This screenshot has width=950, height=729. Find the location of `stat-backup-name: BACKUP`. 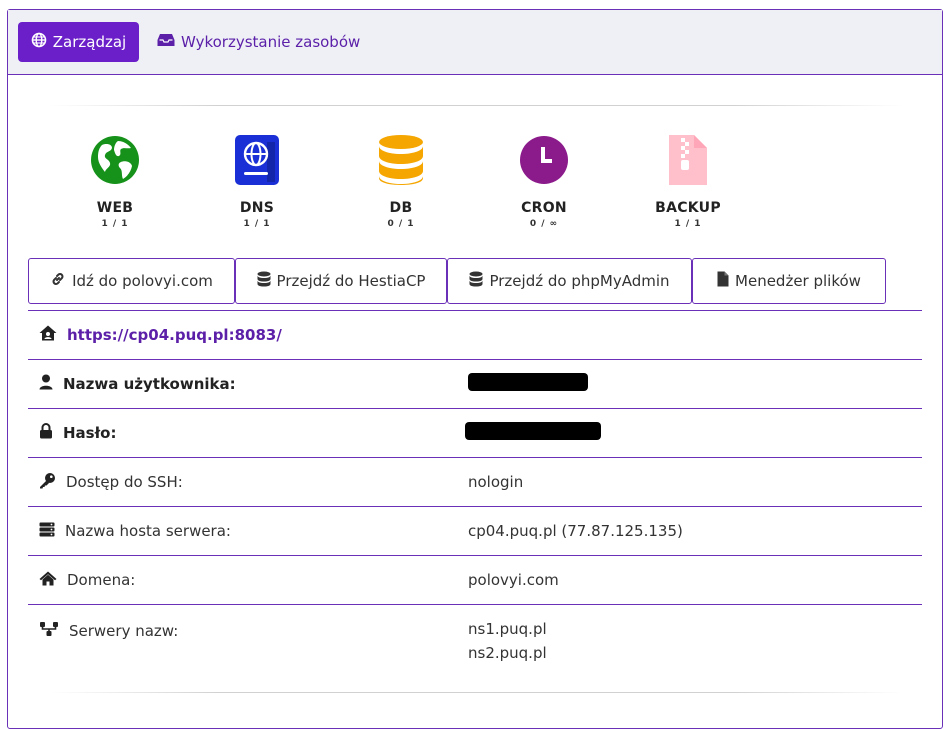

stat-backup-name: BACKUP is located at coordinates (688, 208).